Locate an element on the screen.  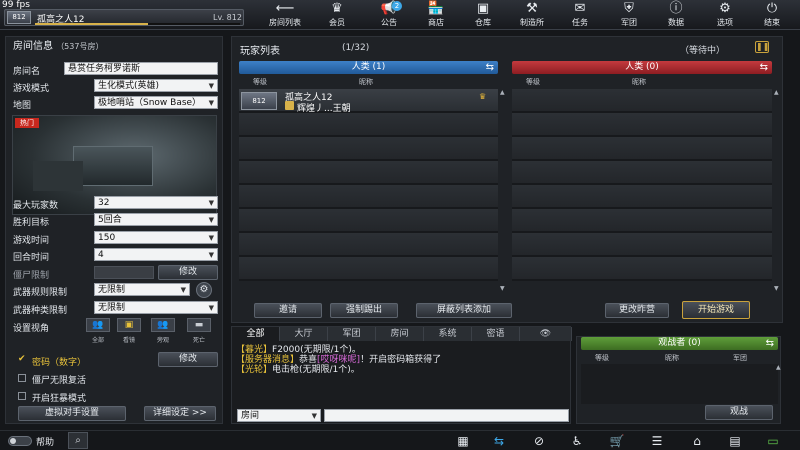
zombie-limit-edit-button: 修改 is located at coordinates (188, 272).